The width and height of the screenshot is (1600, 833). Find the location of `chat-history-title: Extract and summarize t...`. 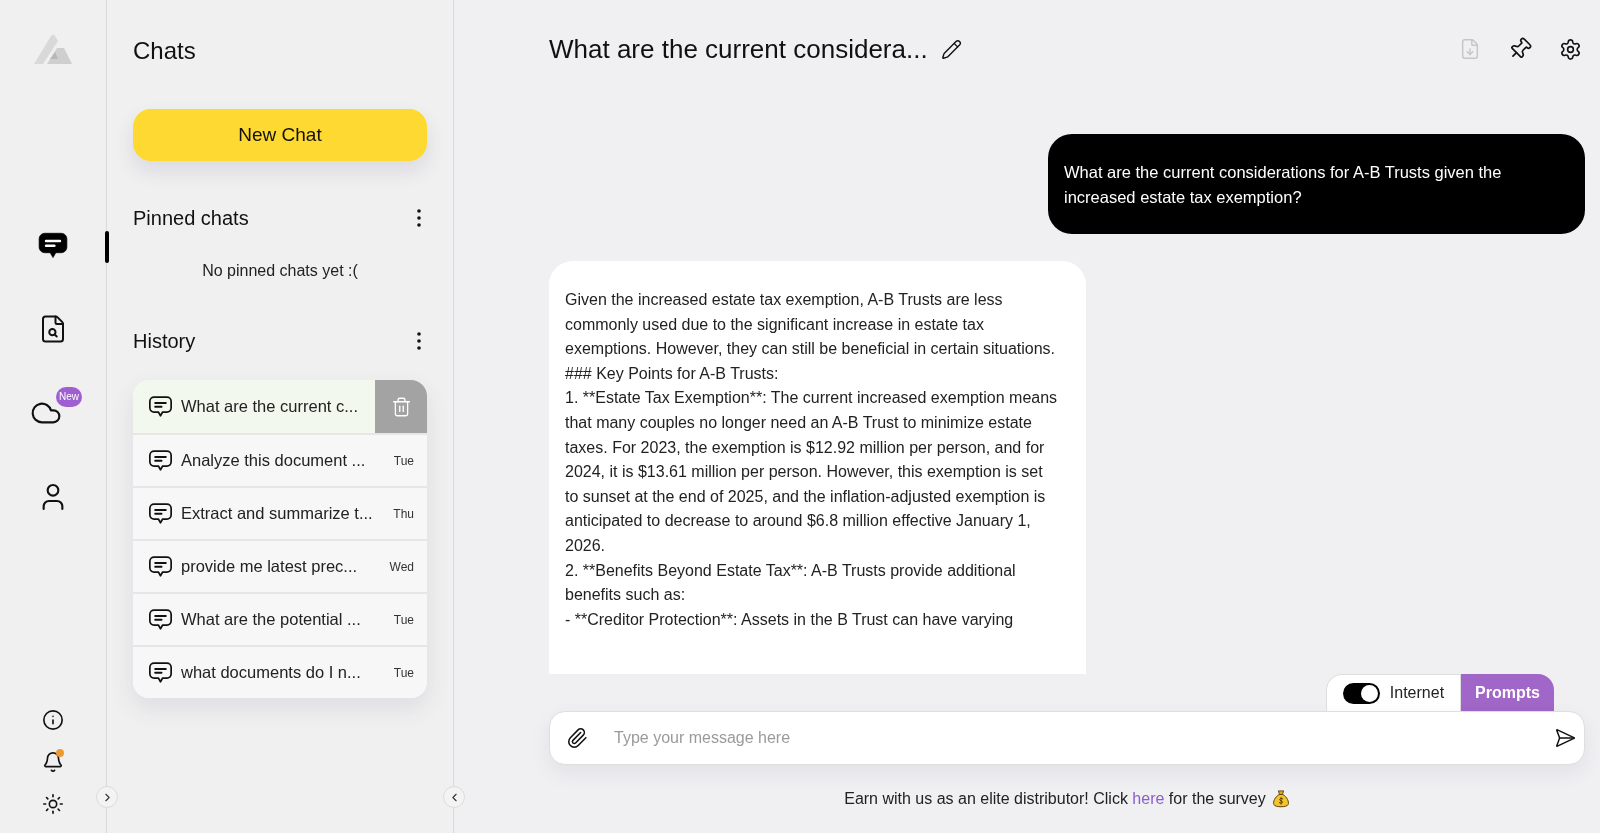

chat-history-title: Extract and summarize t... is located at coordinates (277, 514).